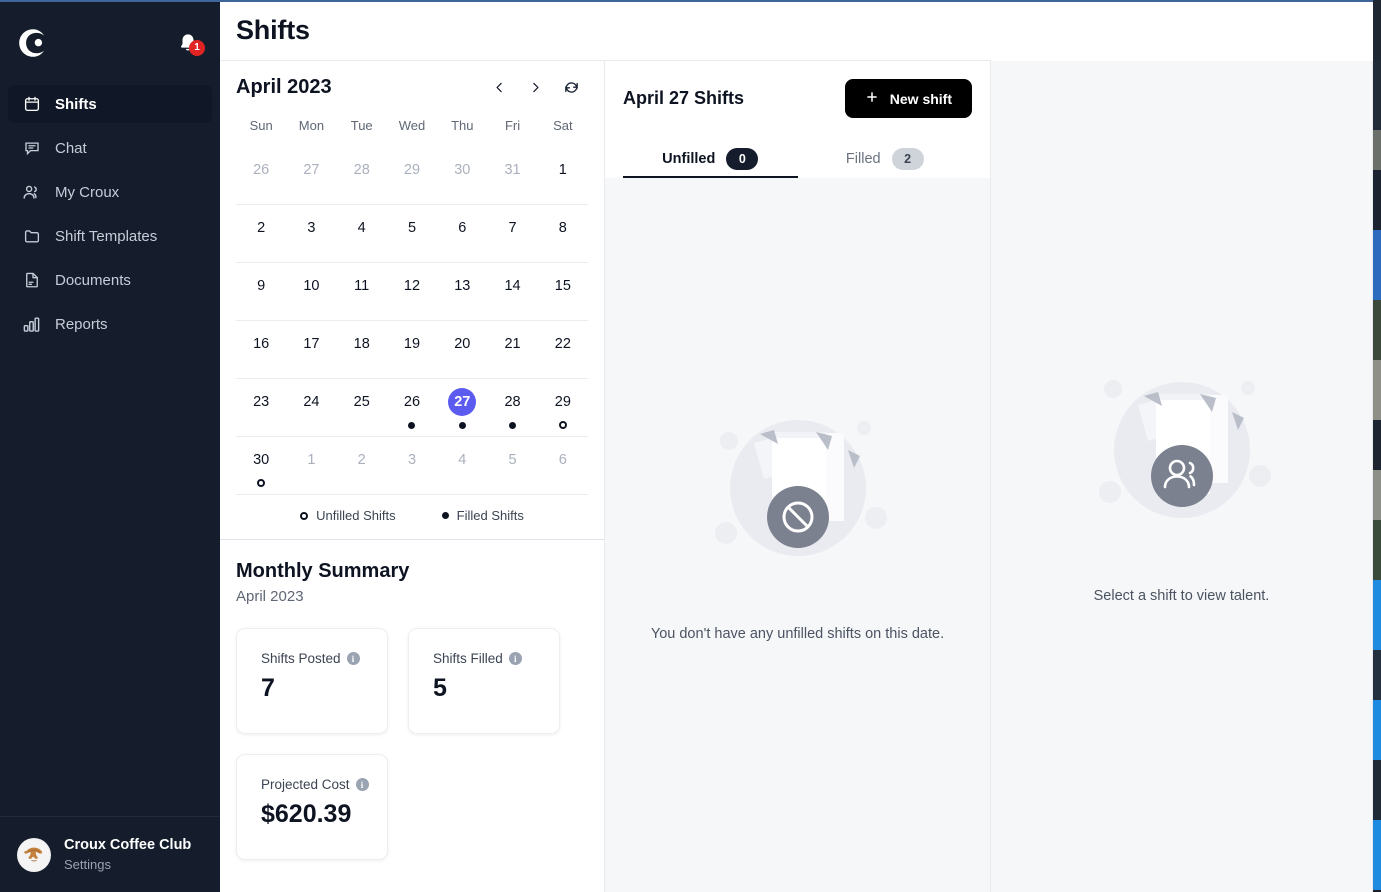 This screenshot has height=892, width=1381. I want to click on chevron-right-icon, so click(535, 88).